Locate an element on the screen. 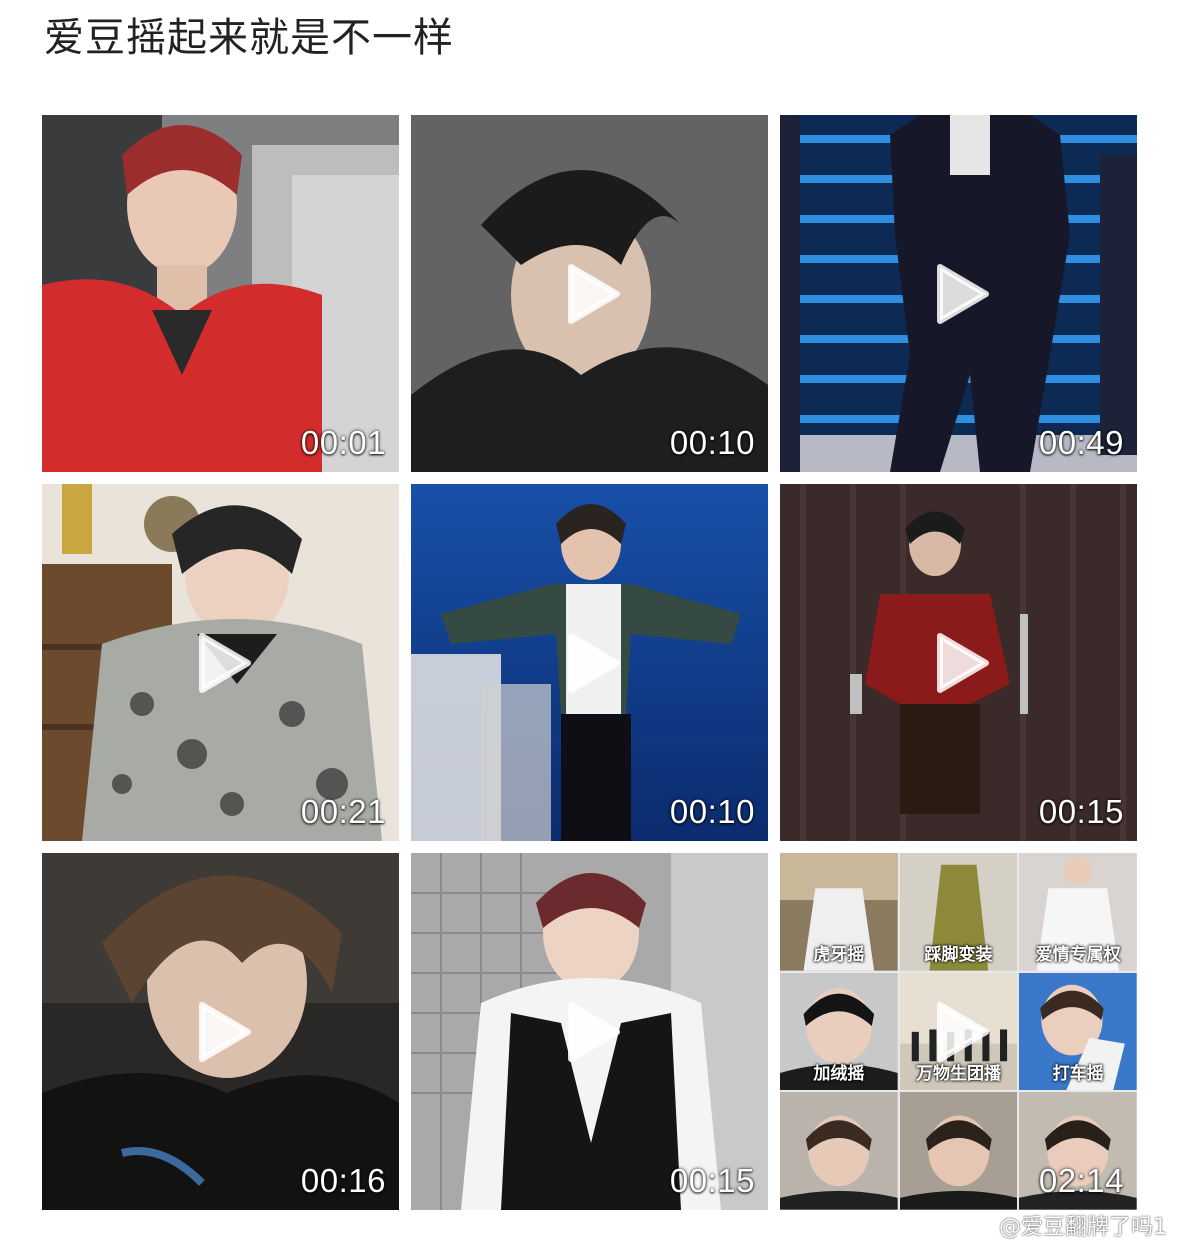  video-duration: 00:21 is located at coordinates (343, 811).